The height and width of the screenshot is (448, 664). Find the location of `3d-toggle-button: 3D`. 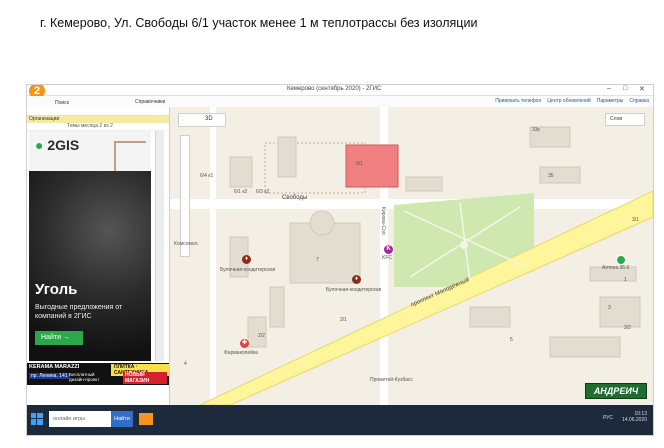

3d-toggle-button: 3D is located at coordinates (209, 119).